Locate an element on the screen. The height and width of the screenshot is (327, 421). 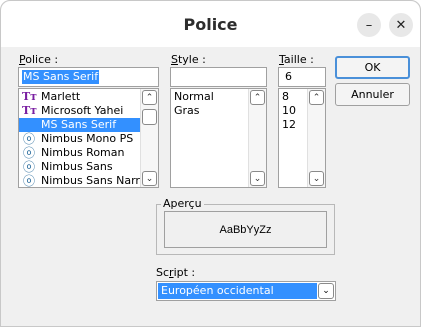
title-bar: Police – ✕ is located at coordinates (210, 24).